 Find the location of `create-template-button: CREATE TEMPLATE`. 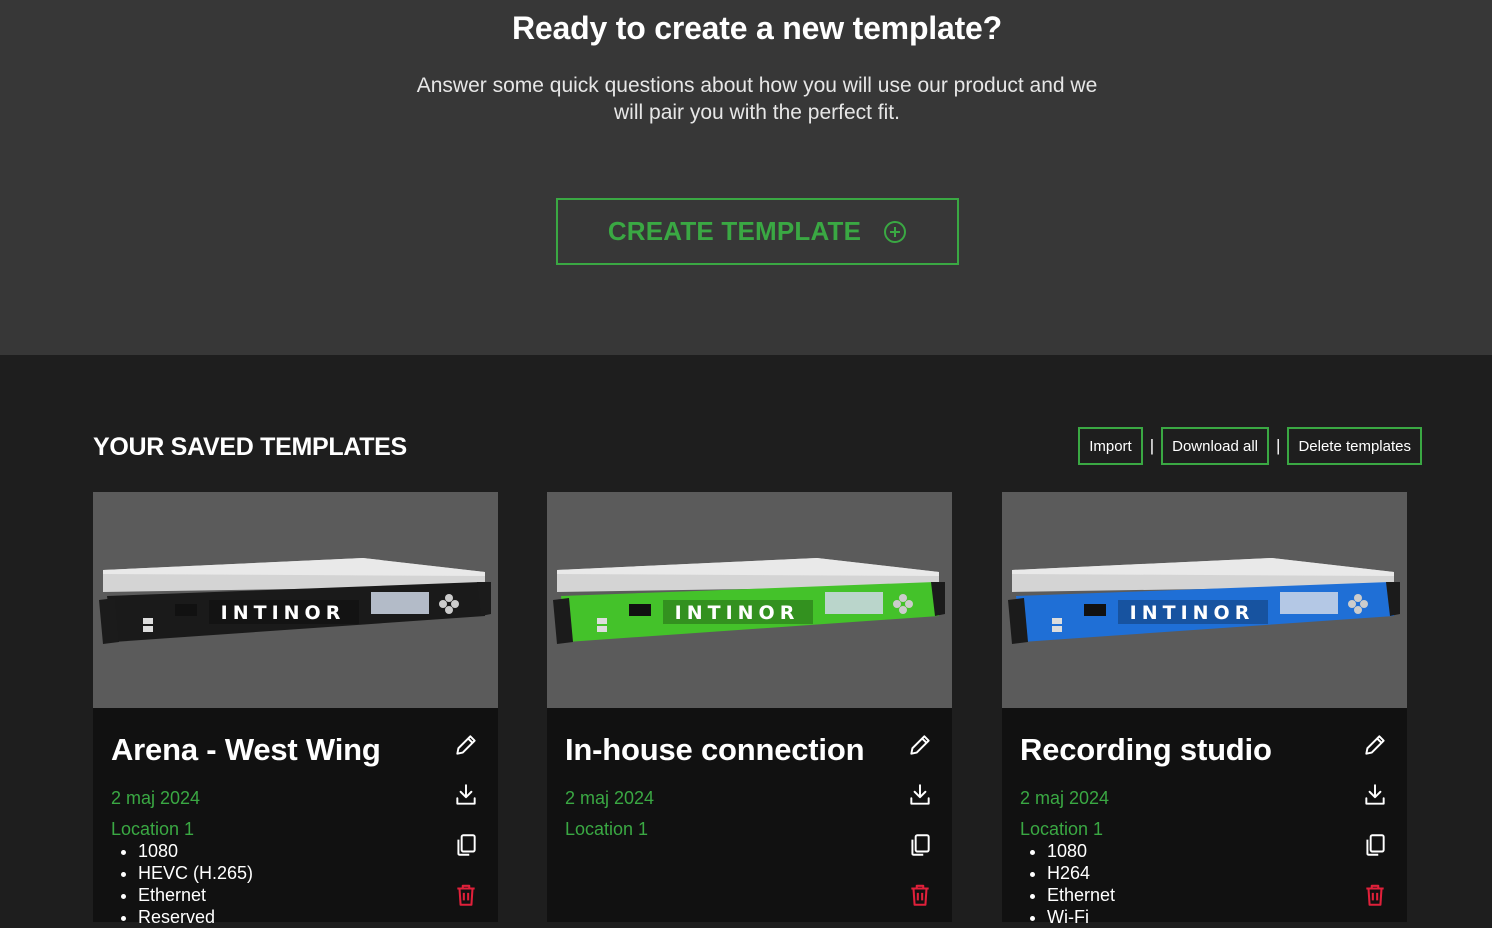

create-template-button: CREATE TEMPLATE is located at coordinates (757, 231).